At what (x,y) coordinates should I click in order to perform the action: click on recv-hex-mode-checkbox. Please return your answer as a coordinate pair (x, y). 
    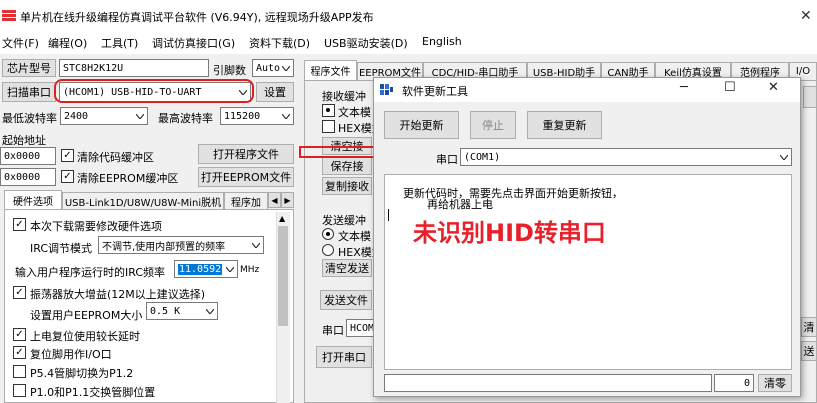
    Looking at the image, I should click on (328, 126).